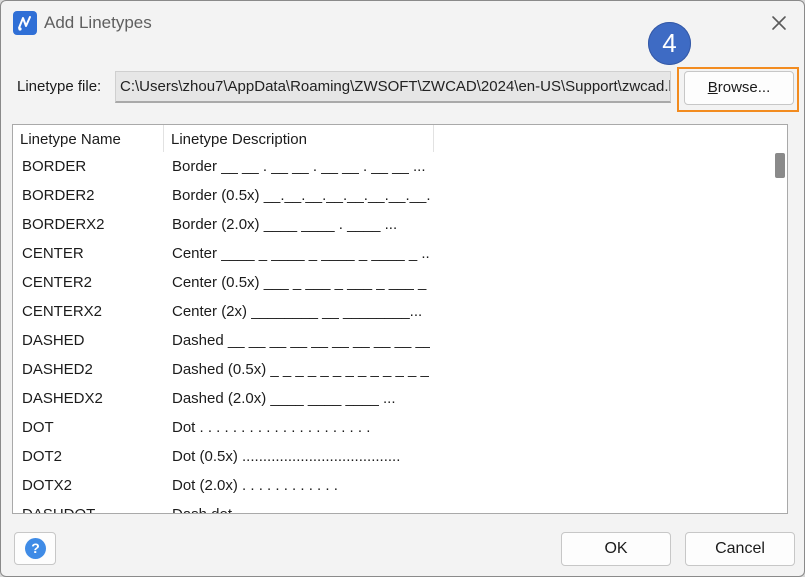 This screenshot has width=805, height=577. What do you see at coordinates (25, 23) in the screenshot?
I see `zwcad-app-icon` at bounding box center [25, 23].